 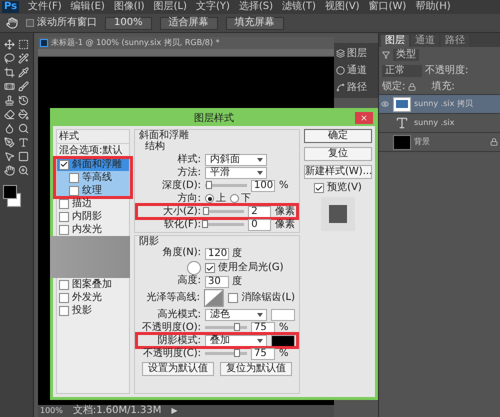 I want to click on filter-dropdown: 类型, so click(x=406, y=55).